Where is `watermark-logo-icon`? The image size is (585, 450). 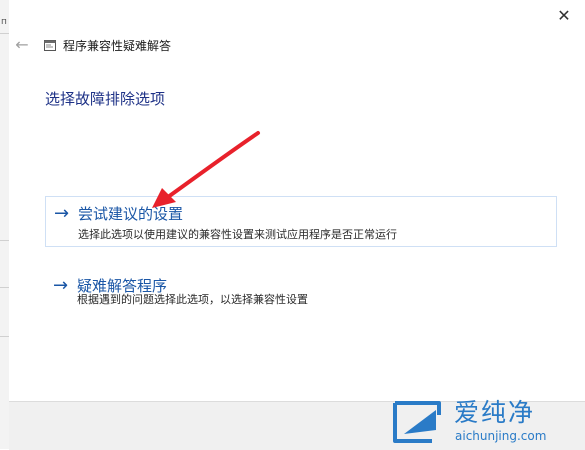 watermark-logo-icon is located at coordinates (417, 422).